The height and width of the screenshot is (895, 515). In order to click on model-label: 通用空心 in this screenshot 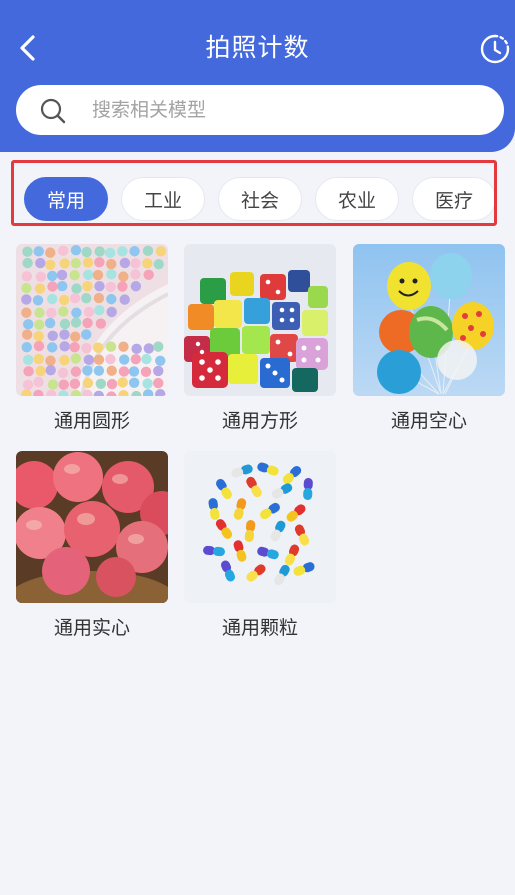, I will do `click(428, 421)`.